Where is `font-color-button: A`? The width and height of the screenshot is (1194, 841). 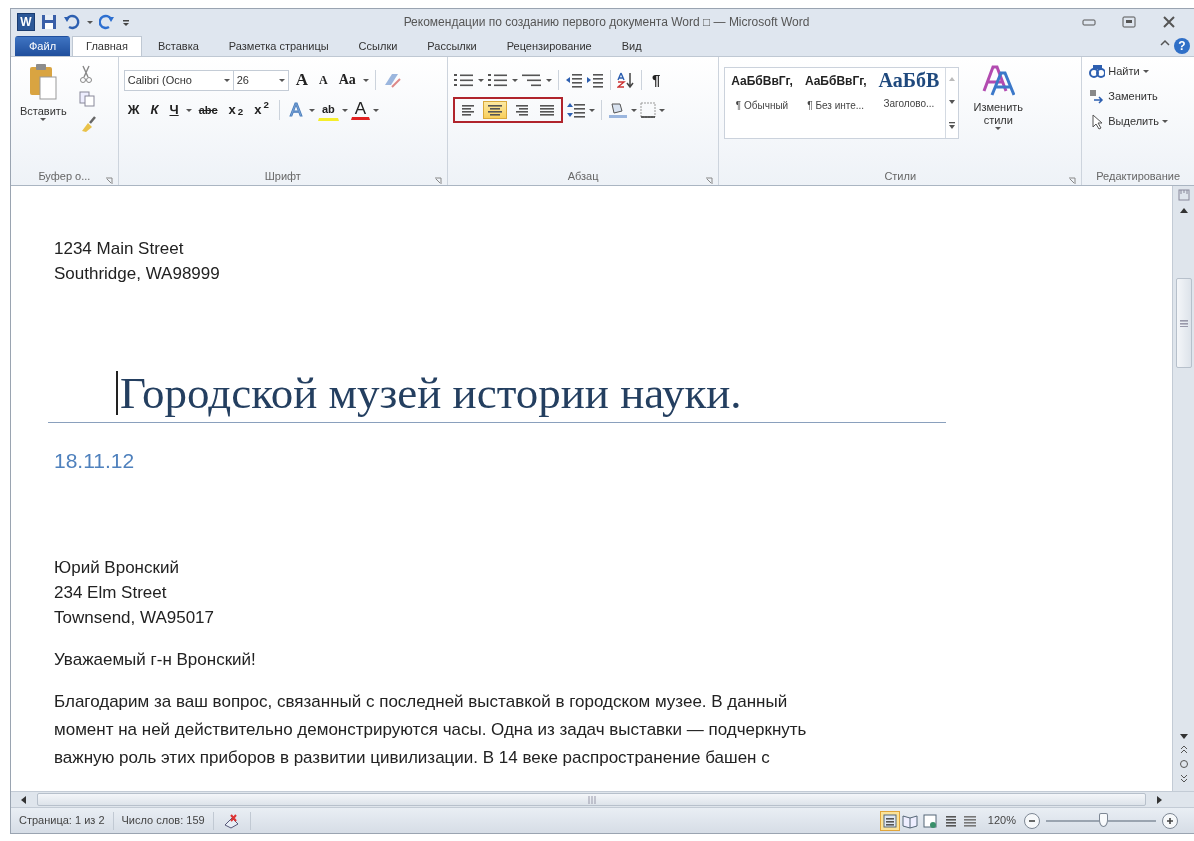
font-color-button: A is located at coordinates (360, 110).